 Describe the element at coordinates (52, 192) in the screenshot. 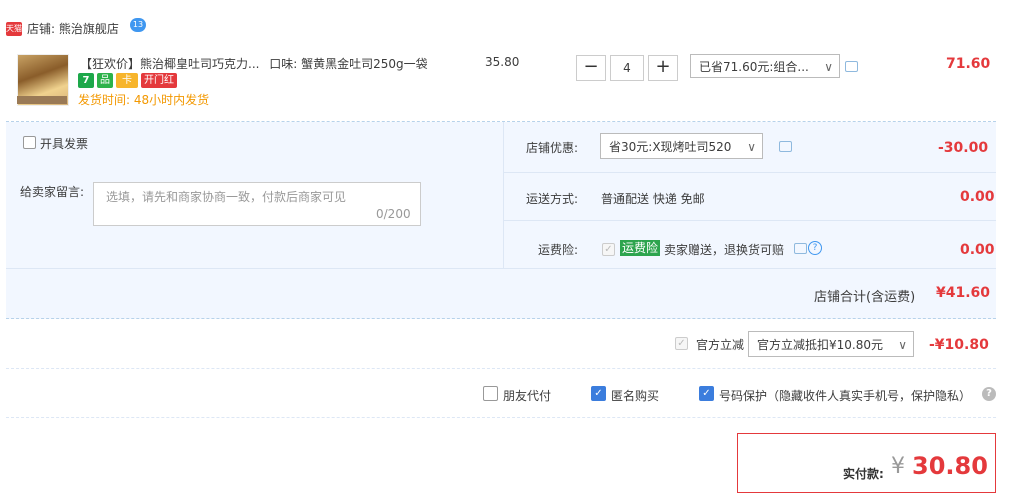

I see `message-label: 给卖家留言:` at that location.